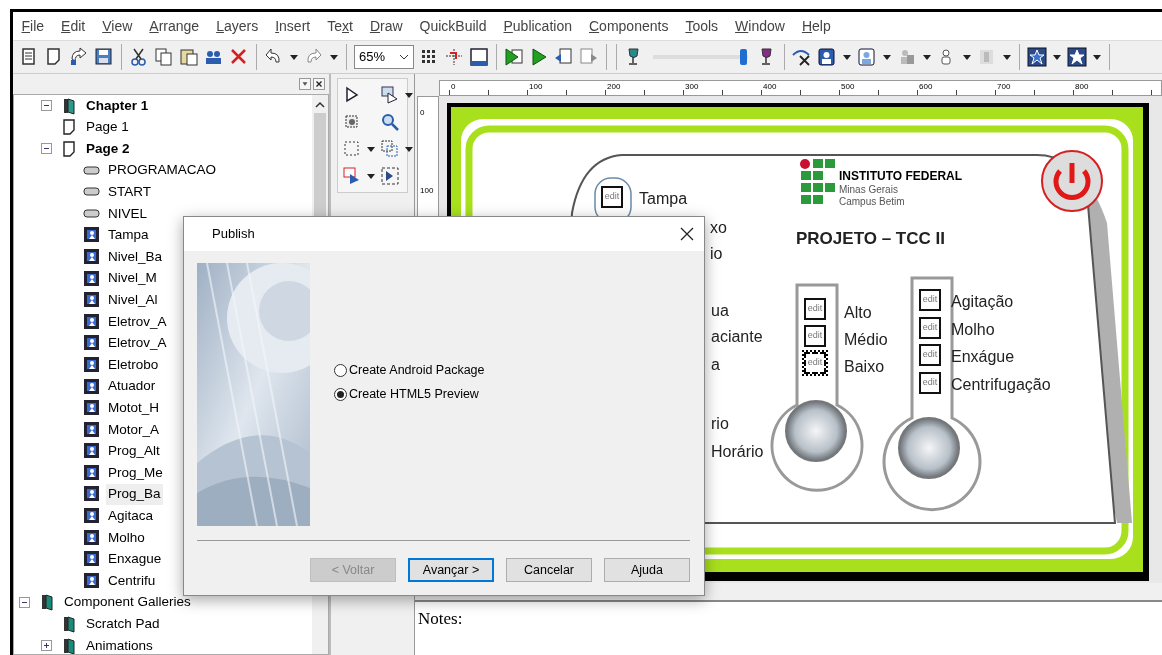  What do you see at coordinates (134, 494) in the screenshot?
I see `tree-item: Prog_Ba` at bounding box center [134, 494].